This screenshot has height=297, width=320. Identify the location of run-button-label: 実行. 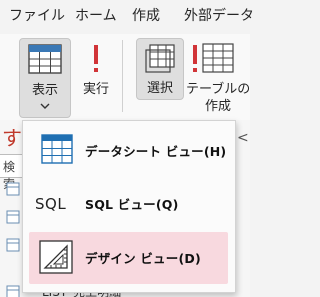
(95, 89).